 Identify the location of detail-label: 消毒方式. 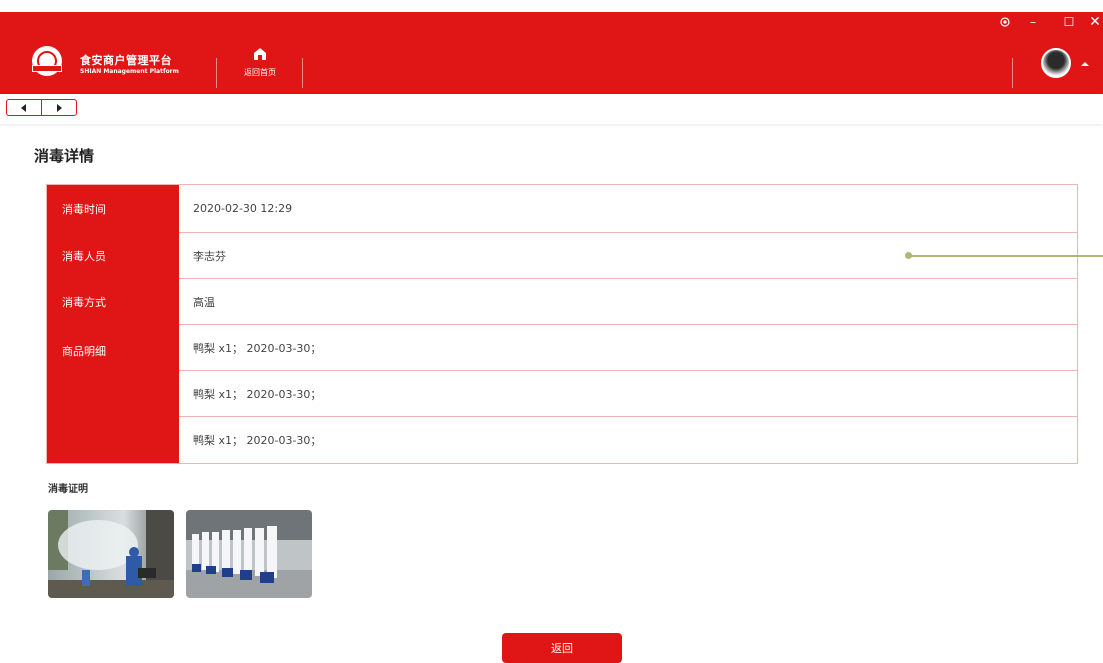
(113, 302).